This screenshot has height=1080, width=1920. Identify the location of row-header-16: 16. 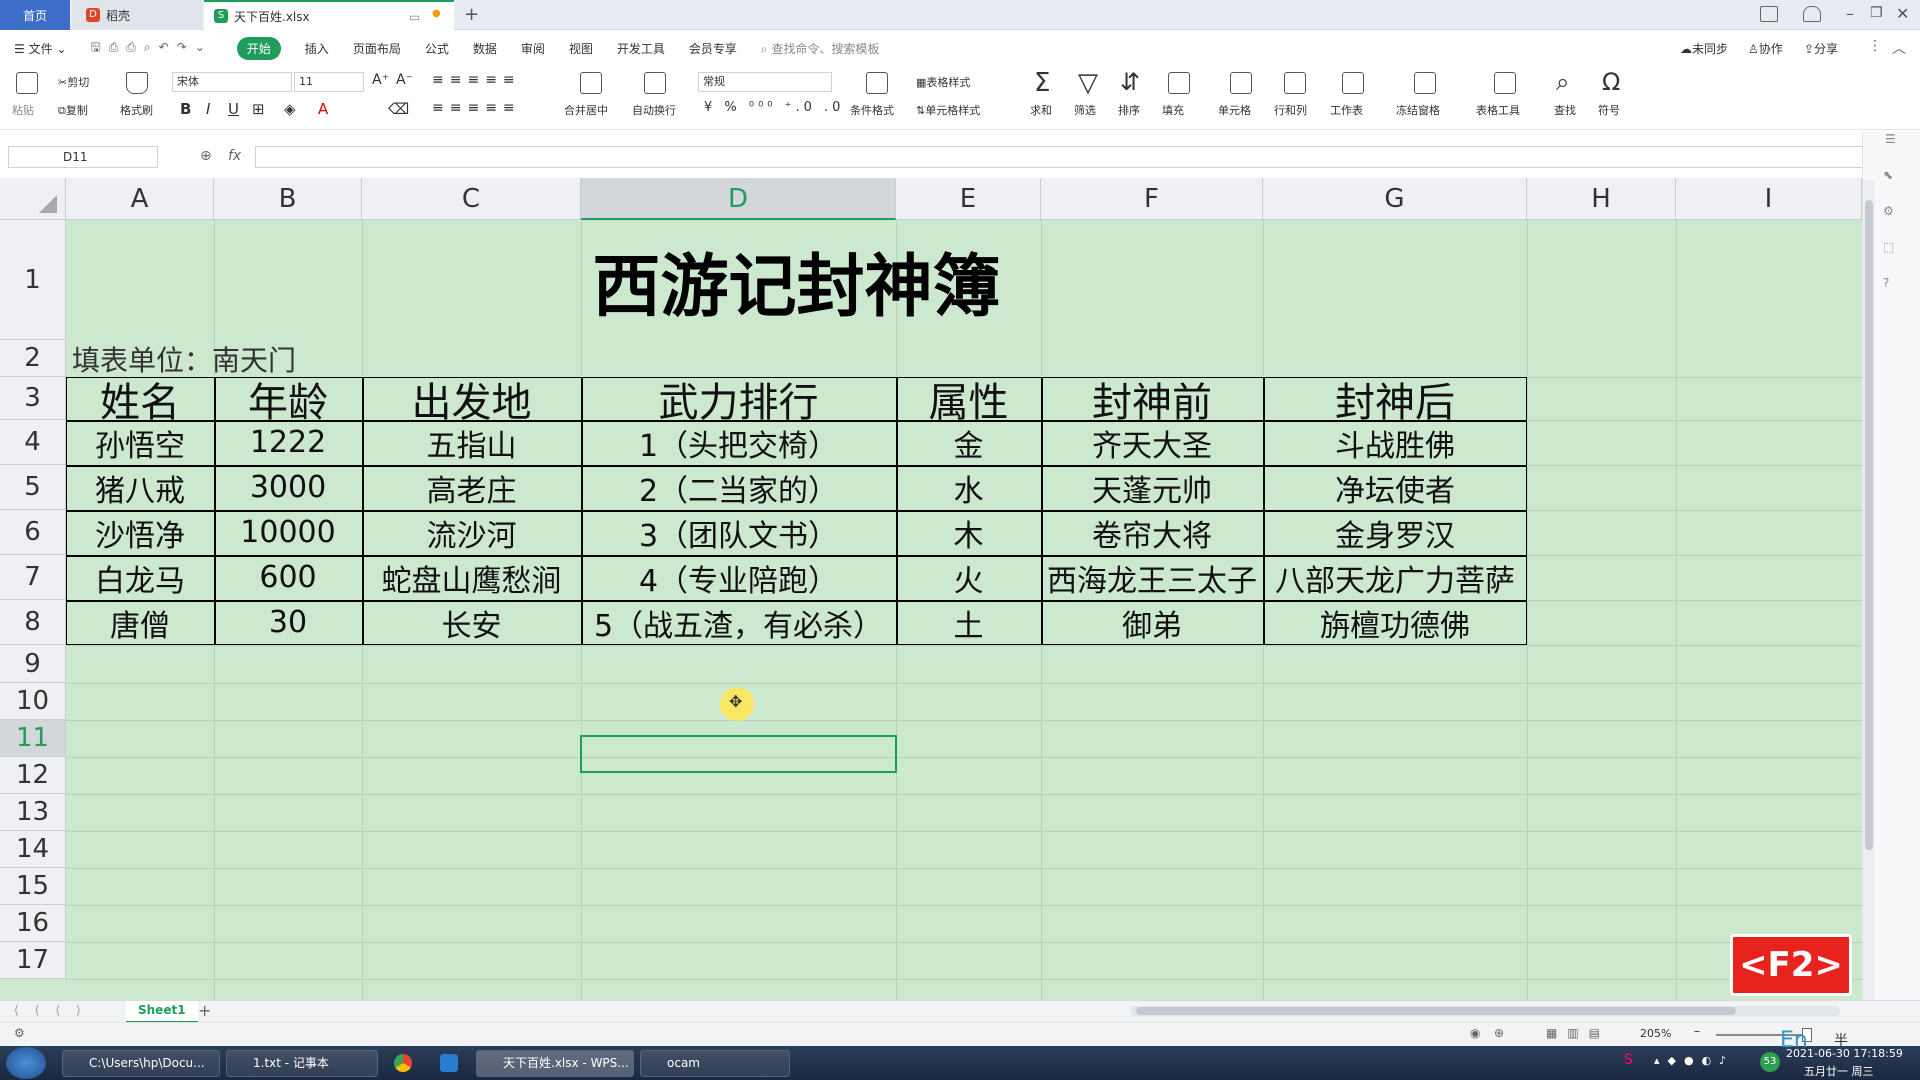
(33, 923).